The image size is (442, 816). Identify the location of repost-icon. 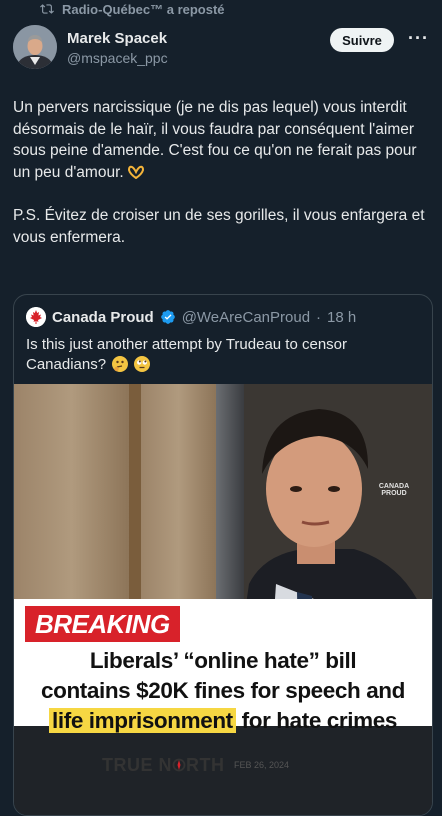
(47, 9).